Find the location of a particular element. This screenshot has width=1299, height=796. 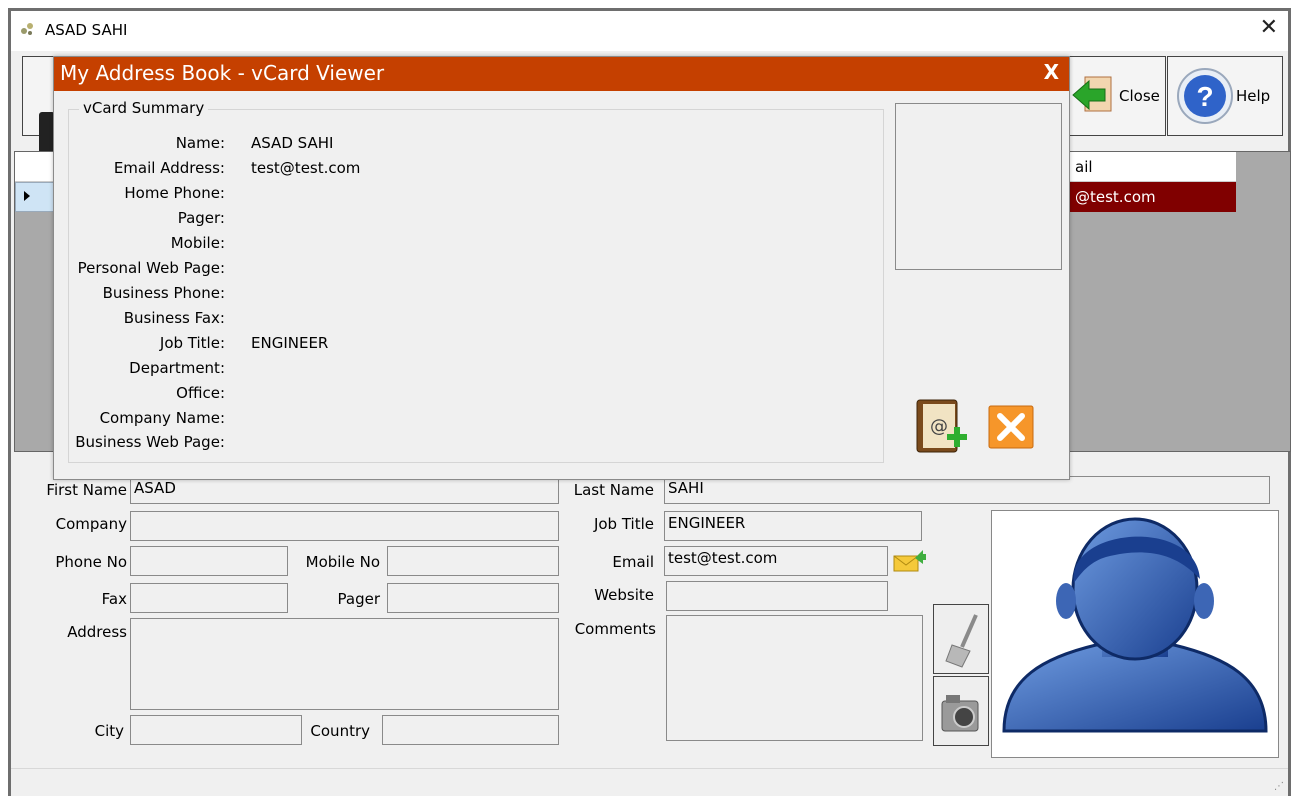

last-name-label: Last Name is located at coordinates (613, 490).